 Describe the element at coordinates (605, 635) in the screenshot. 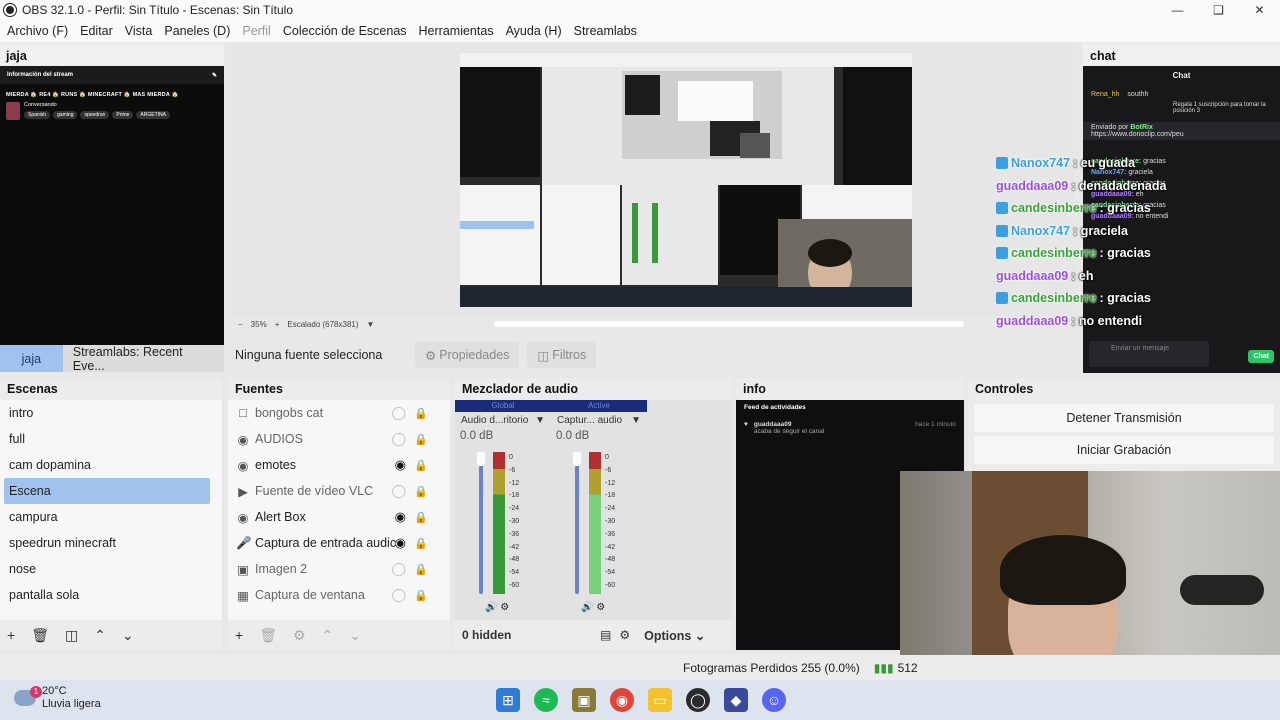

I see `layout-icon: ▤` at that location.